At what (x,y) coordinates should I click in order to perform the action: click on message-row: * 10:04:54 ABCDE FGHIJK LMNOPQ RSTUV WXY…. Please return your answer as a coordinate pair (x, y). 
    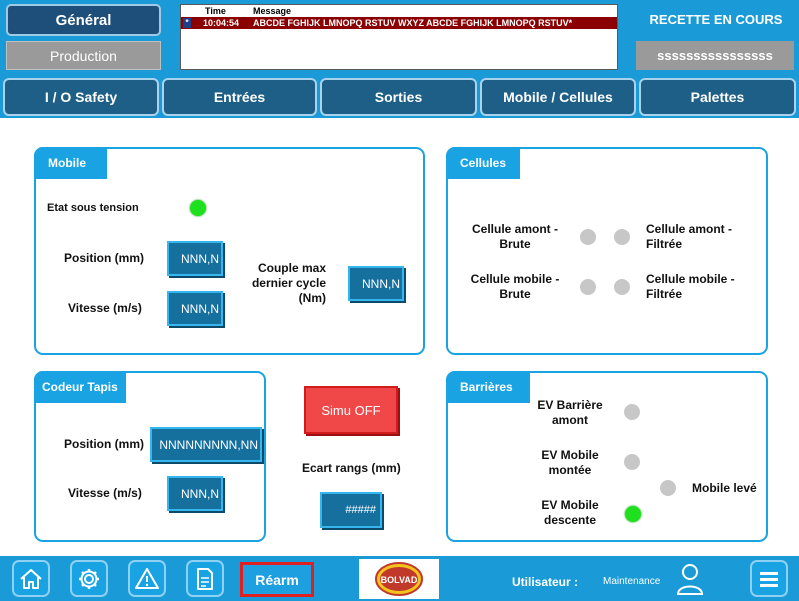
    Looking at the image, I should click on (399, 23).